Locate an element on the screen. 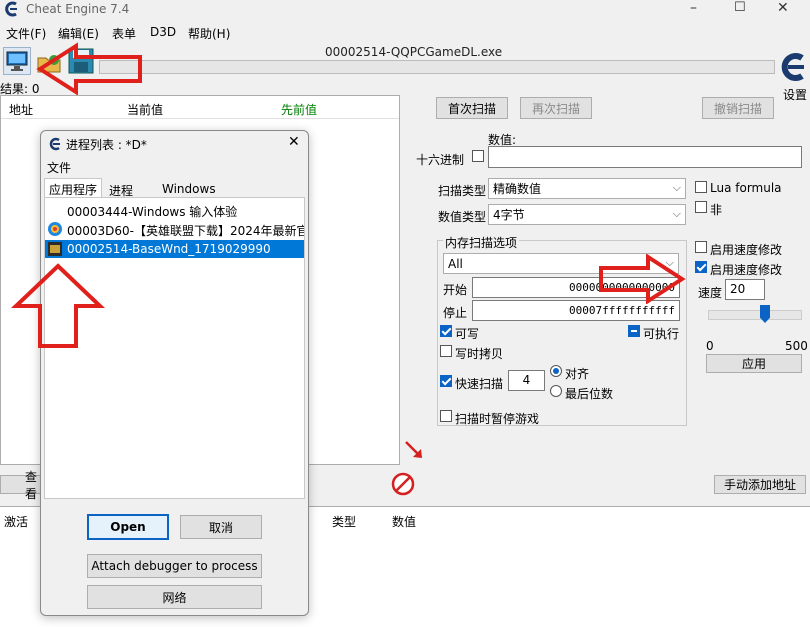  stop-label: 停止 is located at coordinates (455, 313).